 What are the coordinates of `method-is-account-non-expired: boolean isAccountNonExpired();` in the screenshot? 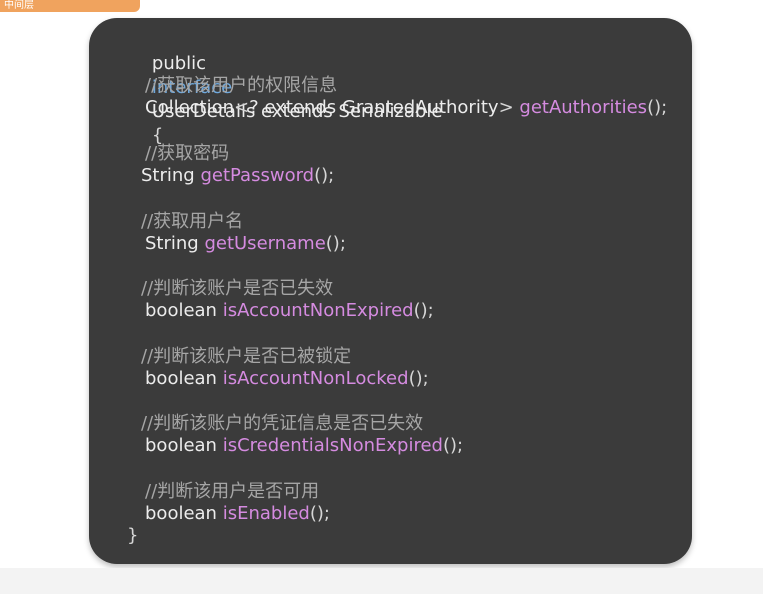 It's located at (289, 311).